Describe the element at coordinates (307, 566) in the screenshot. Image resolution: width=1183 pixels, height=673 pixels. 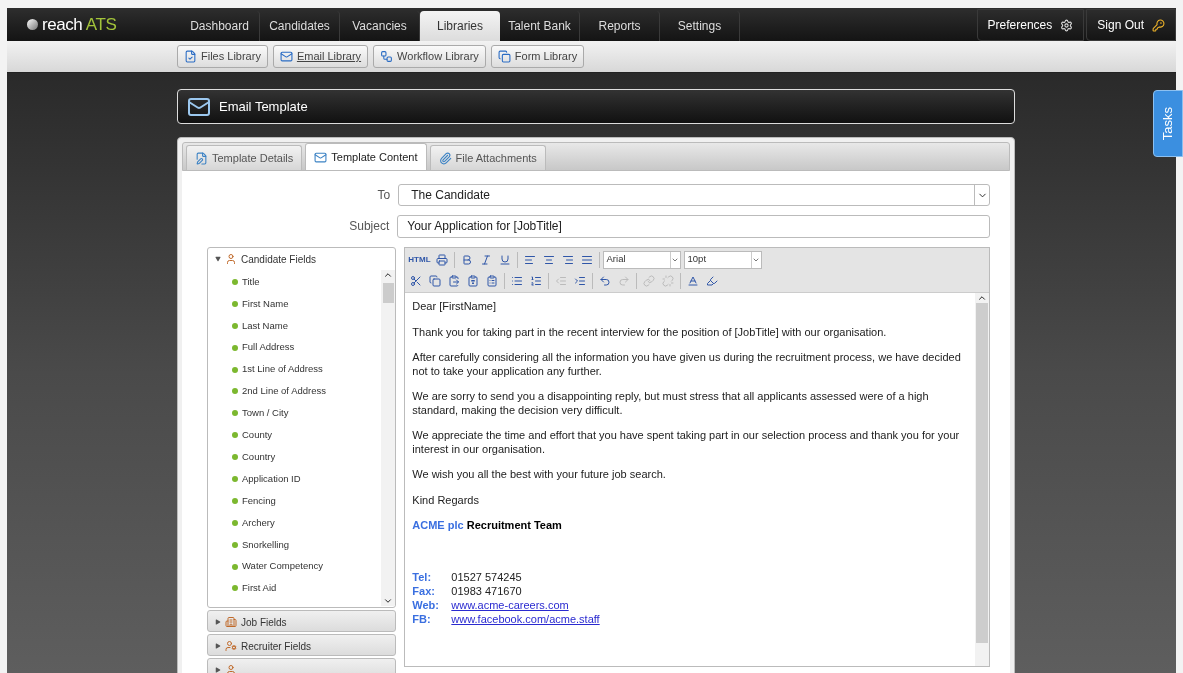
I see `merge-field-item: Water Competency` at that location.